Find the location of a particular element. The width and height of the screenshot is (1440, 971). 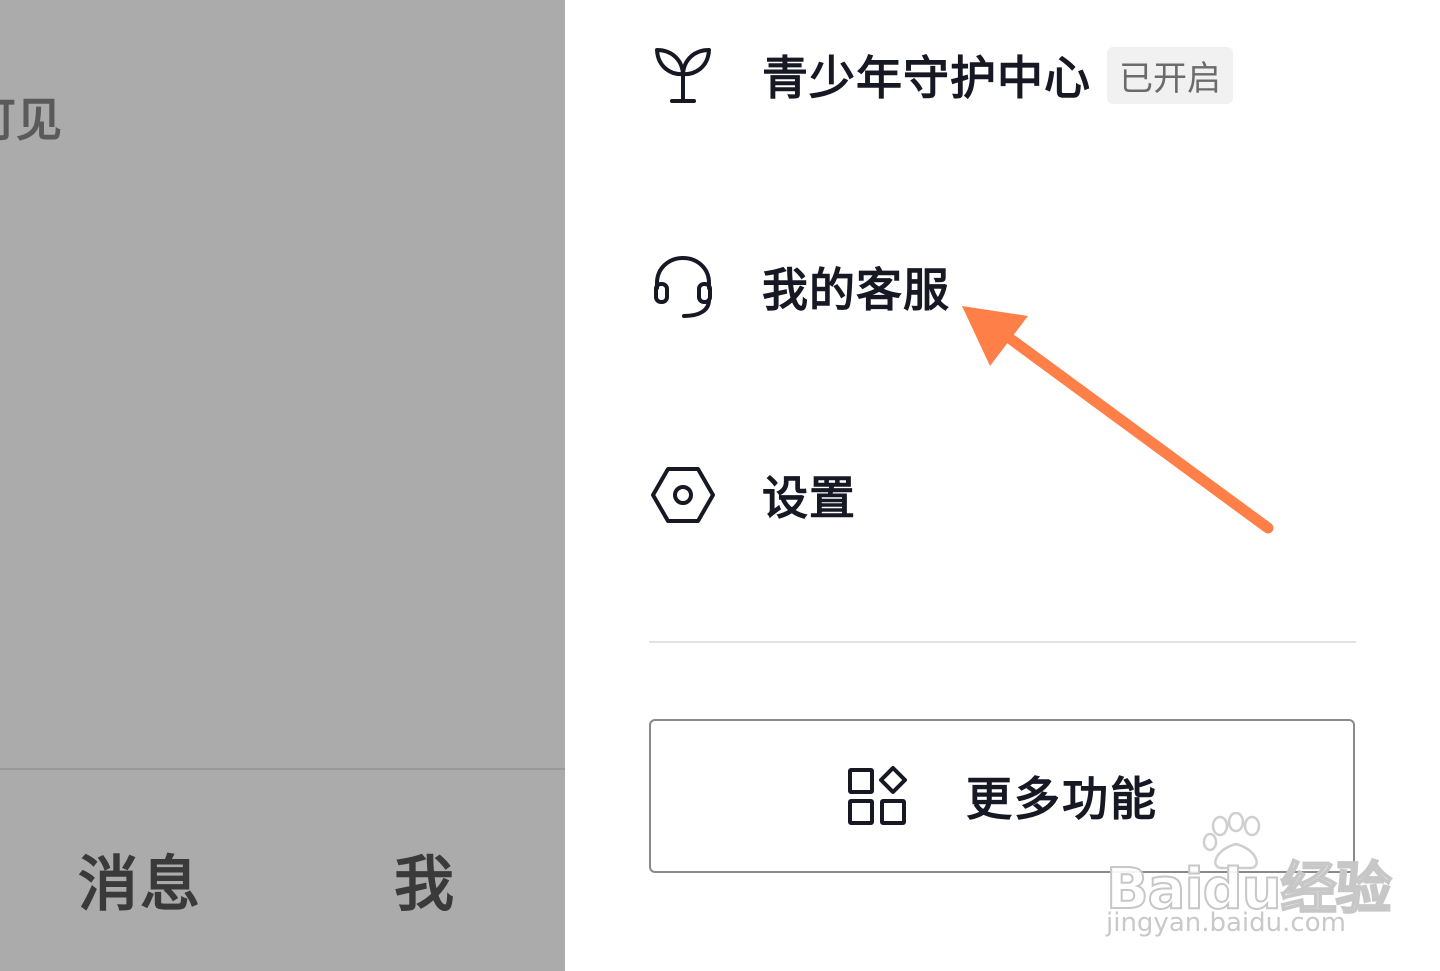

menu-item-customer-service: 我的客服 is located at coordinates (800, 287).